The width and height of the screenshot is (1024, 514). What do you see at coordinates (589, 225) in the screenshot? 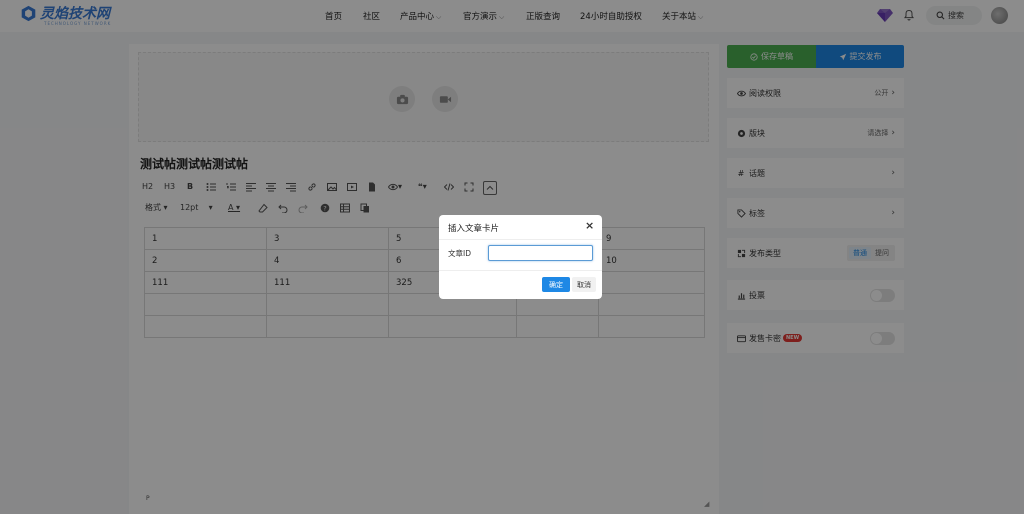
I see `close-icon: ×` at bounding box center [589, 225].